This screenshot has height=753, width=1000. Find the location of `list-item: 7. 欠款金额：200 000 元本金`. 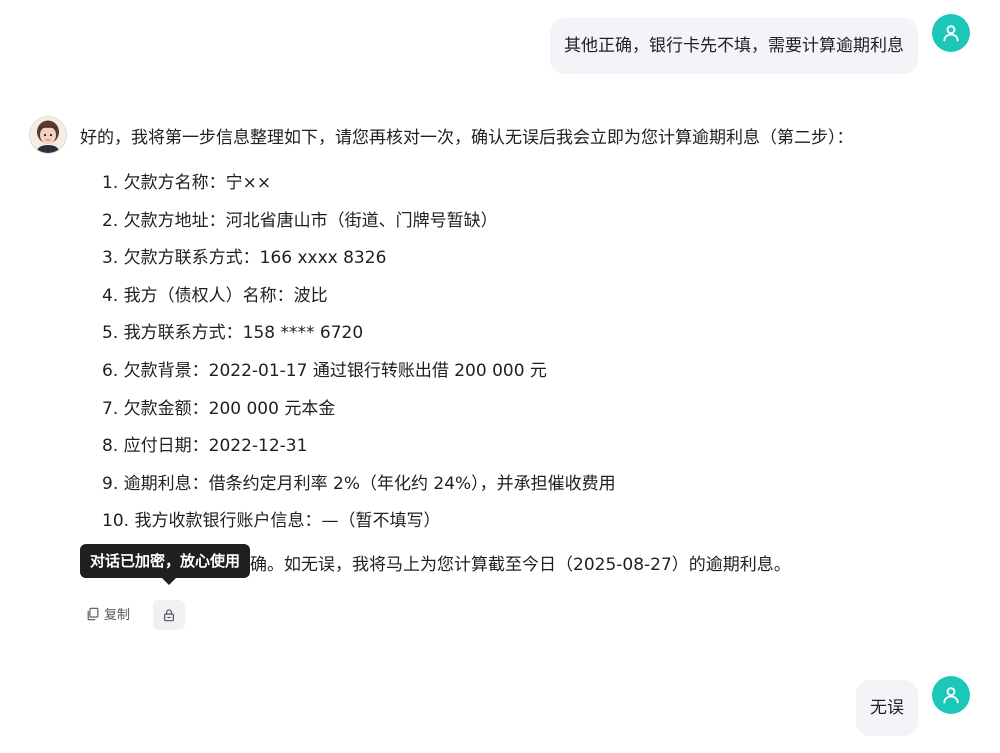

list-item: 7. 欠款金额：200 000 元本金 is located at coordinates (219, 408).